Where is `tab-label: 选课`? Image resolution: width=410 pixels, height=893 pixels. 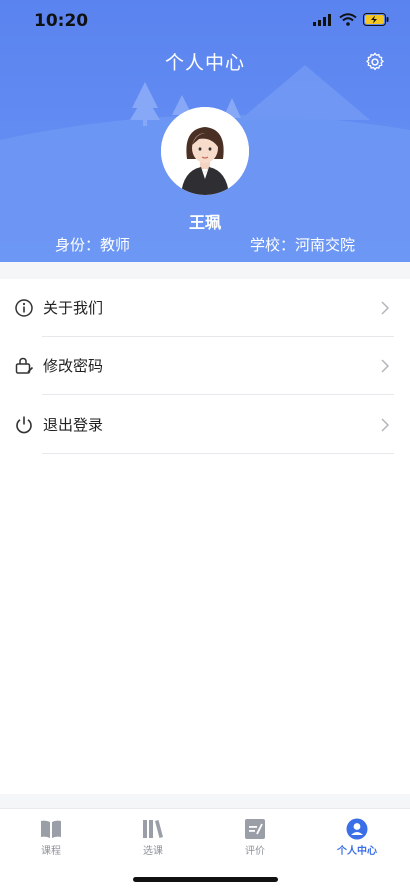
tab-label: 选课 is located at coordinates (153, 851).